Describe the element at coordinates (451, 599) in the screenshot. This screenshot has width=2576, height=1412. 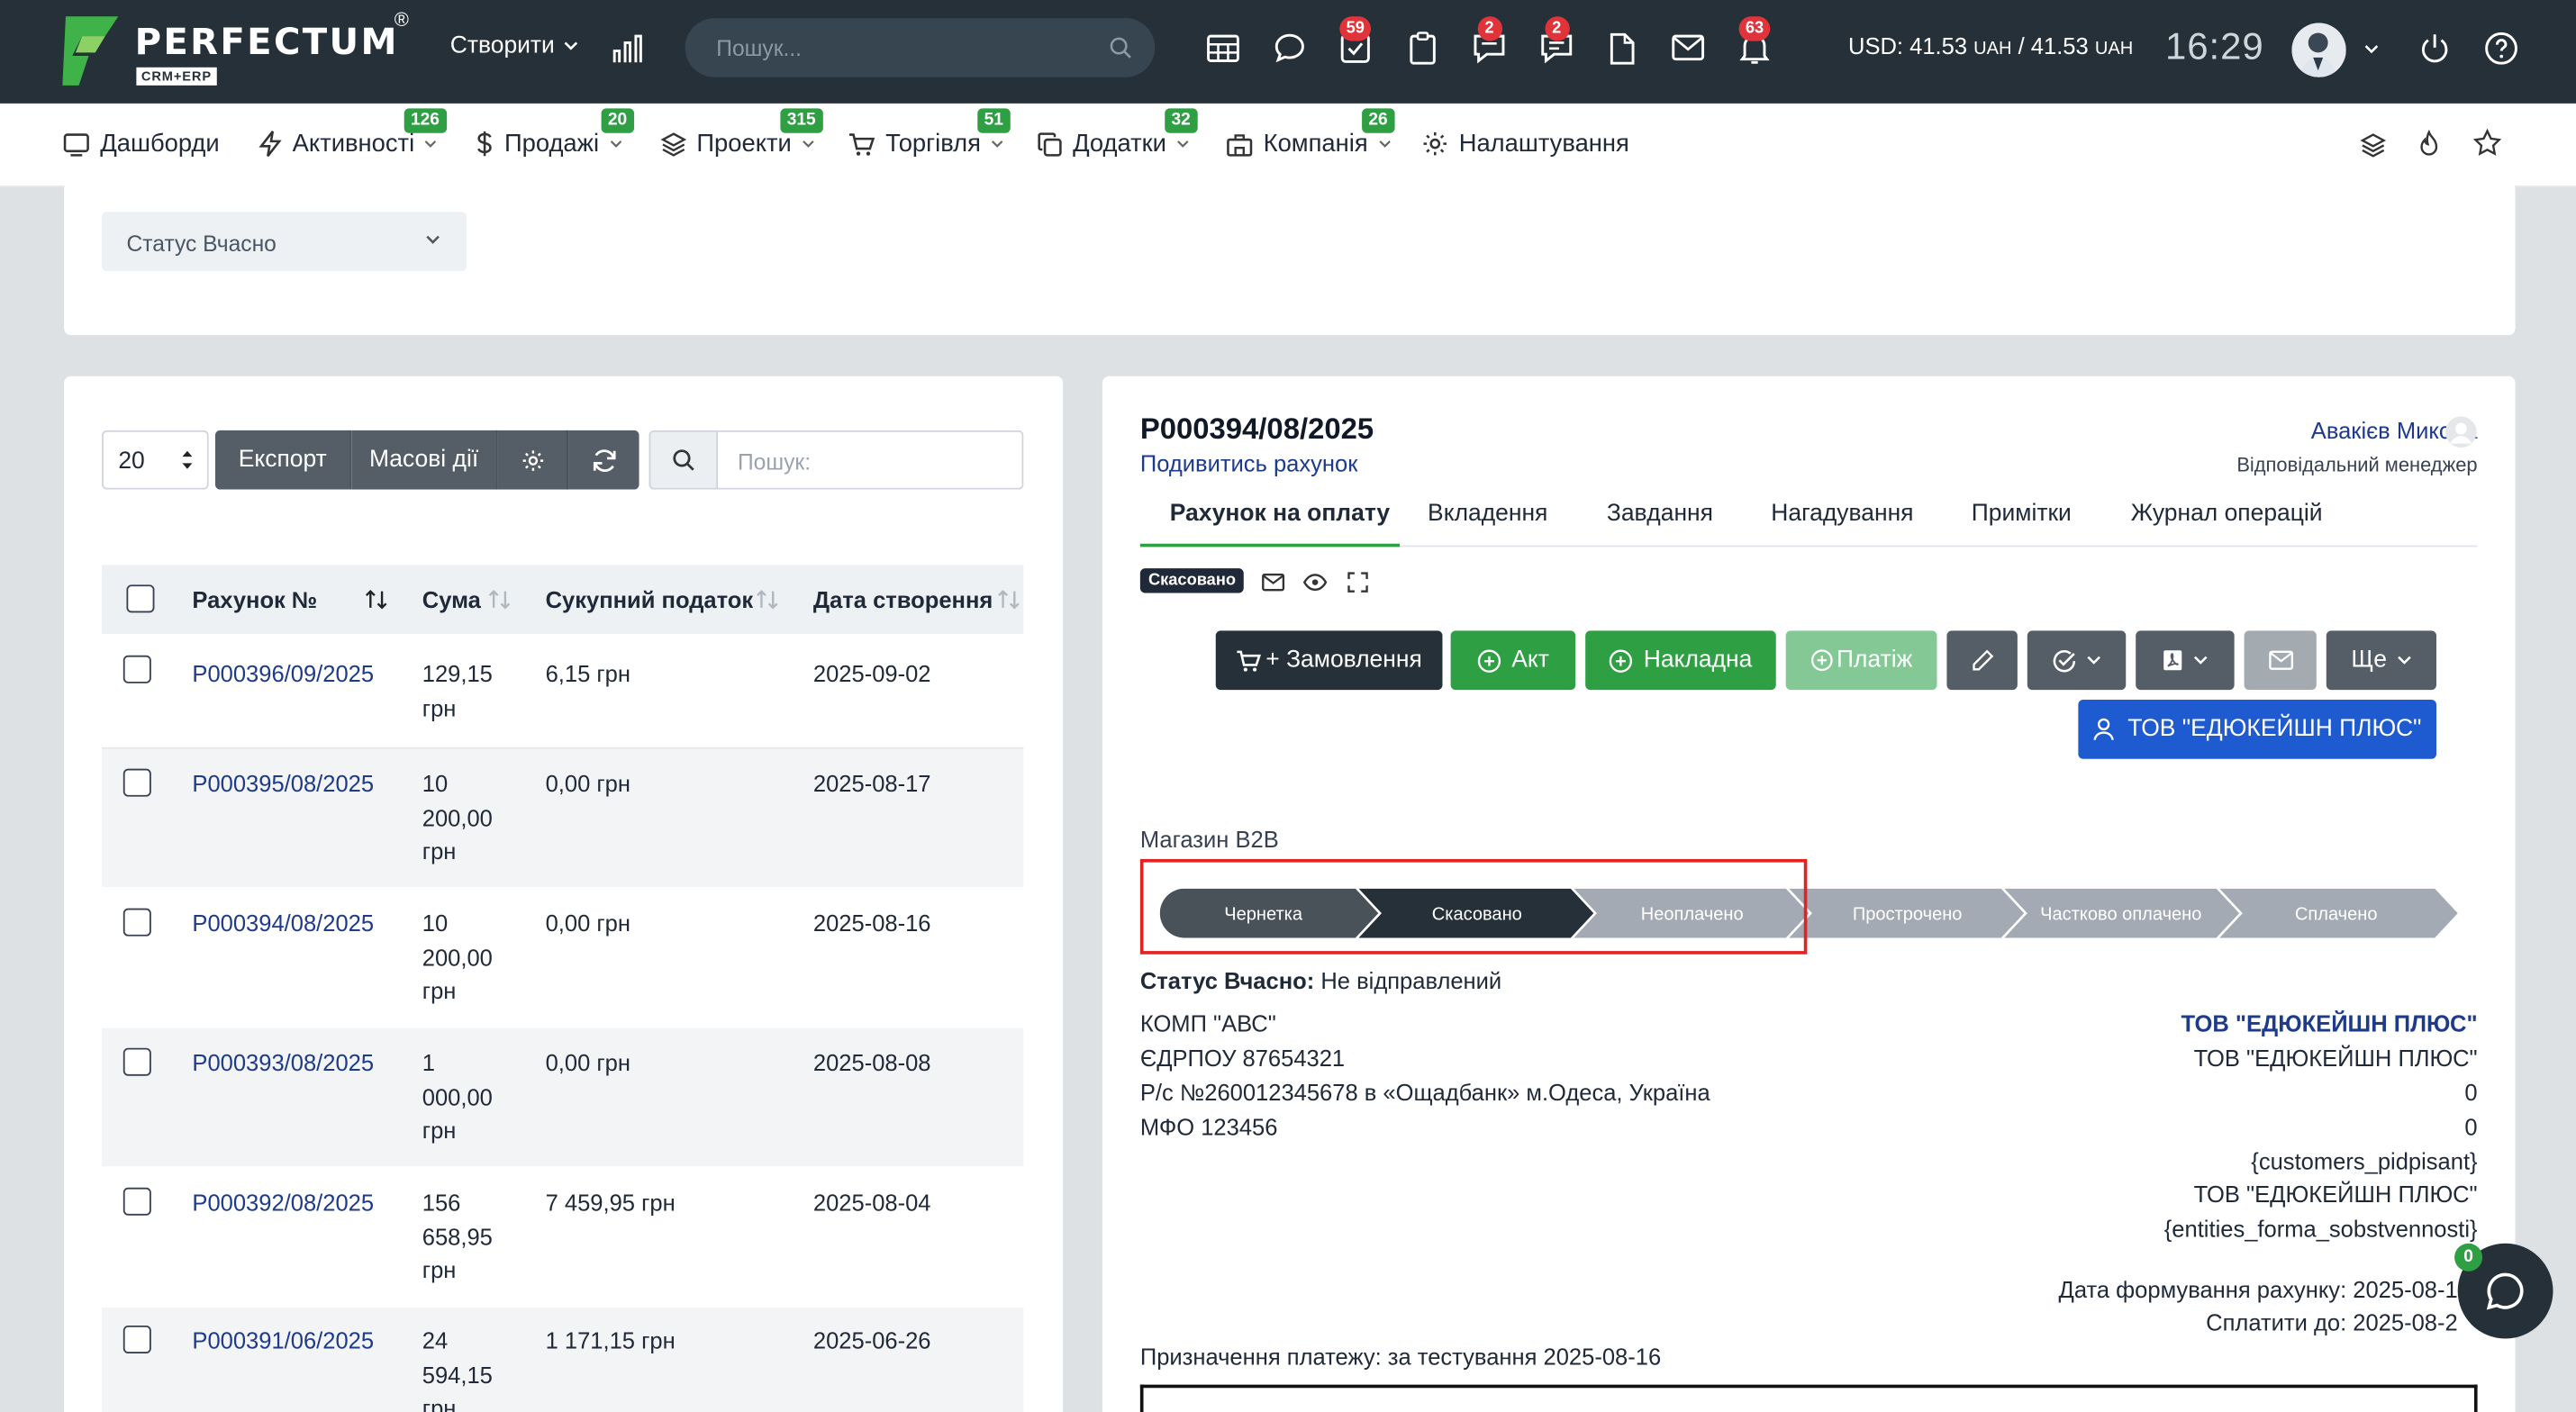
I see `column-header-sum: Сума` at that location.